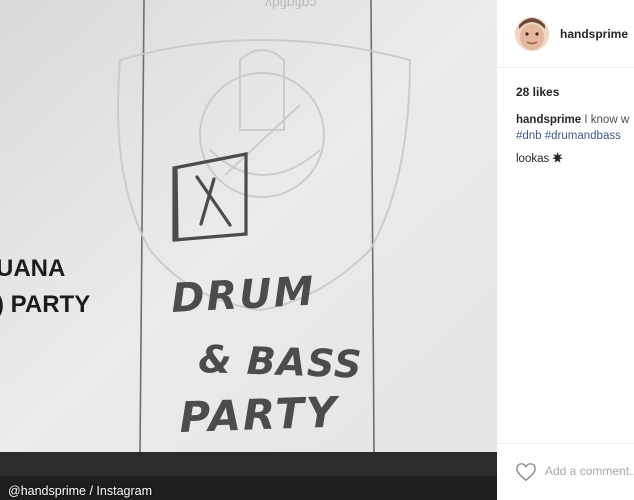  What do you see at coordinates (80, 491) in the screenshot?
I see `photo-credit: @handsprime / Instagram` at bounding box center [80, 491].